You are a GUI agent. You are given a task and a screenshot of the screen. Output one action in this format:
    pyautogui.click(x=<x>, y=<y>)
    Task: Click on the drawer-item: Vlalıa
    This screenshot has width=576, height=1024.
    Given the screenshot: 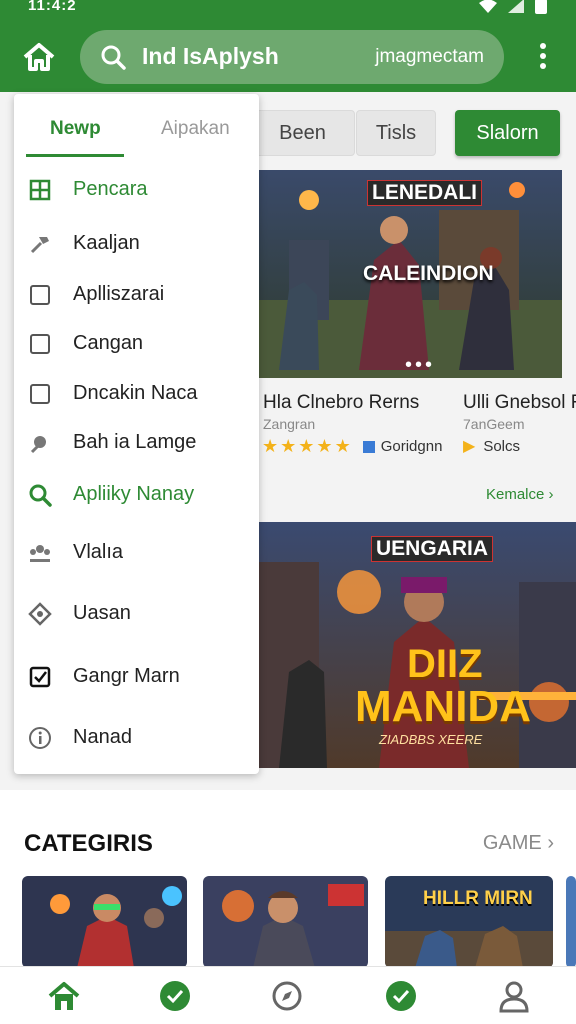 What is the action you would take?
    pyautogui.click(x=136, y=553)
    